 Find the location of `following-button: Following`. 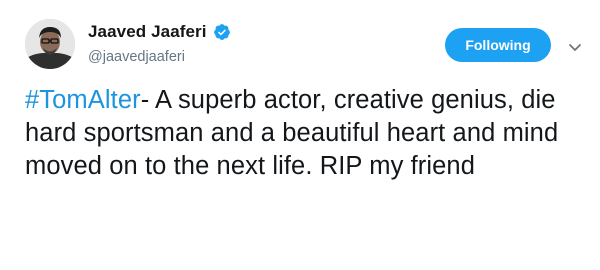

following-button: Following is located at coordinates (498, 45).